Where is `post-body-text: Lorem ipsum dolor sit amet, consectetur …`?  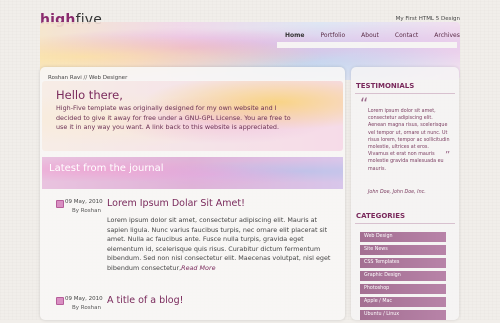
post-body-text: Lorem ipsum dolor sit amet, consectetur … is located at coordinates (219, 244).